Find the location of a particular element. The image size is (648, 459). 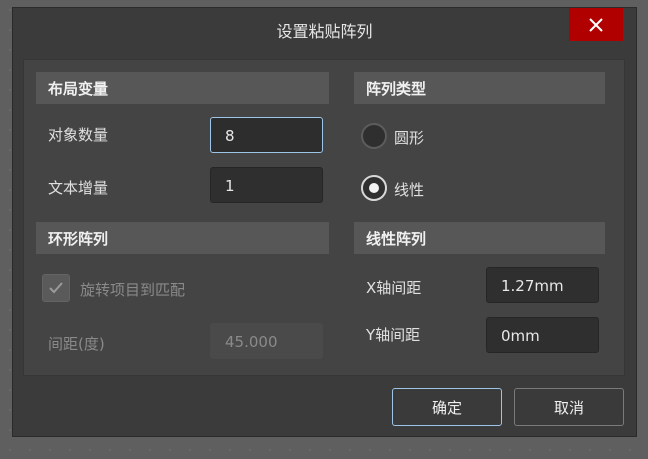

radio-circular is located at coordinates (374, 136).